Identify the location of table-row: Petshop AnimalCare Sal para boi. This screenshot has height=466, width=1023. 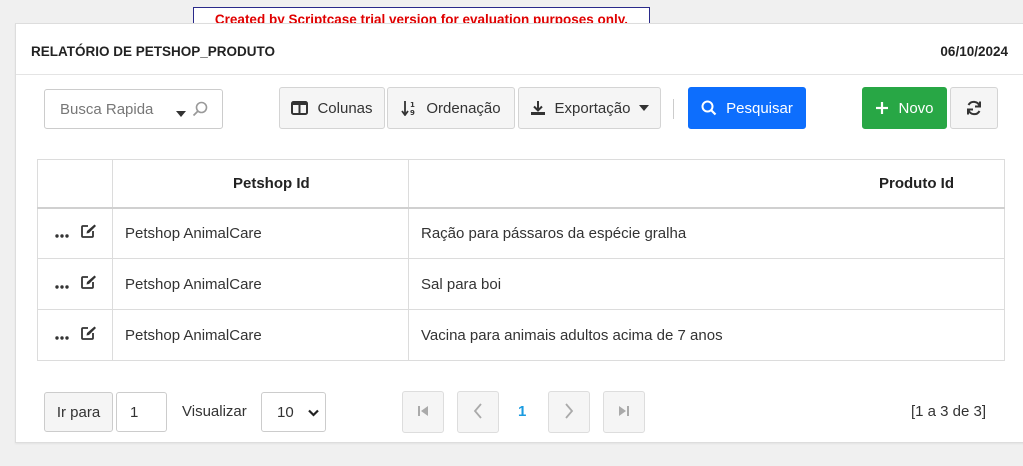
(521, 284).